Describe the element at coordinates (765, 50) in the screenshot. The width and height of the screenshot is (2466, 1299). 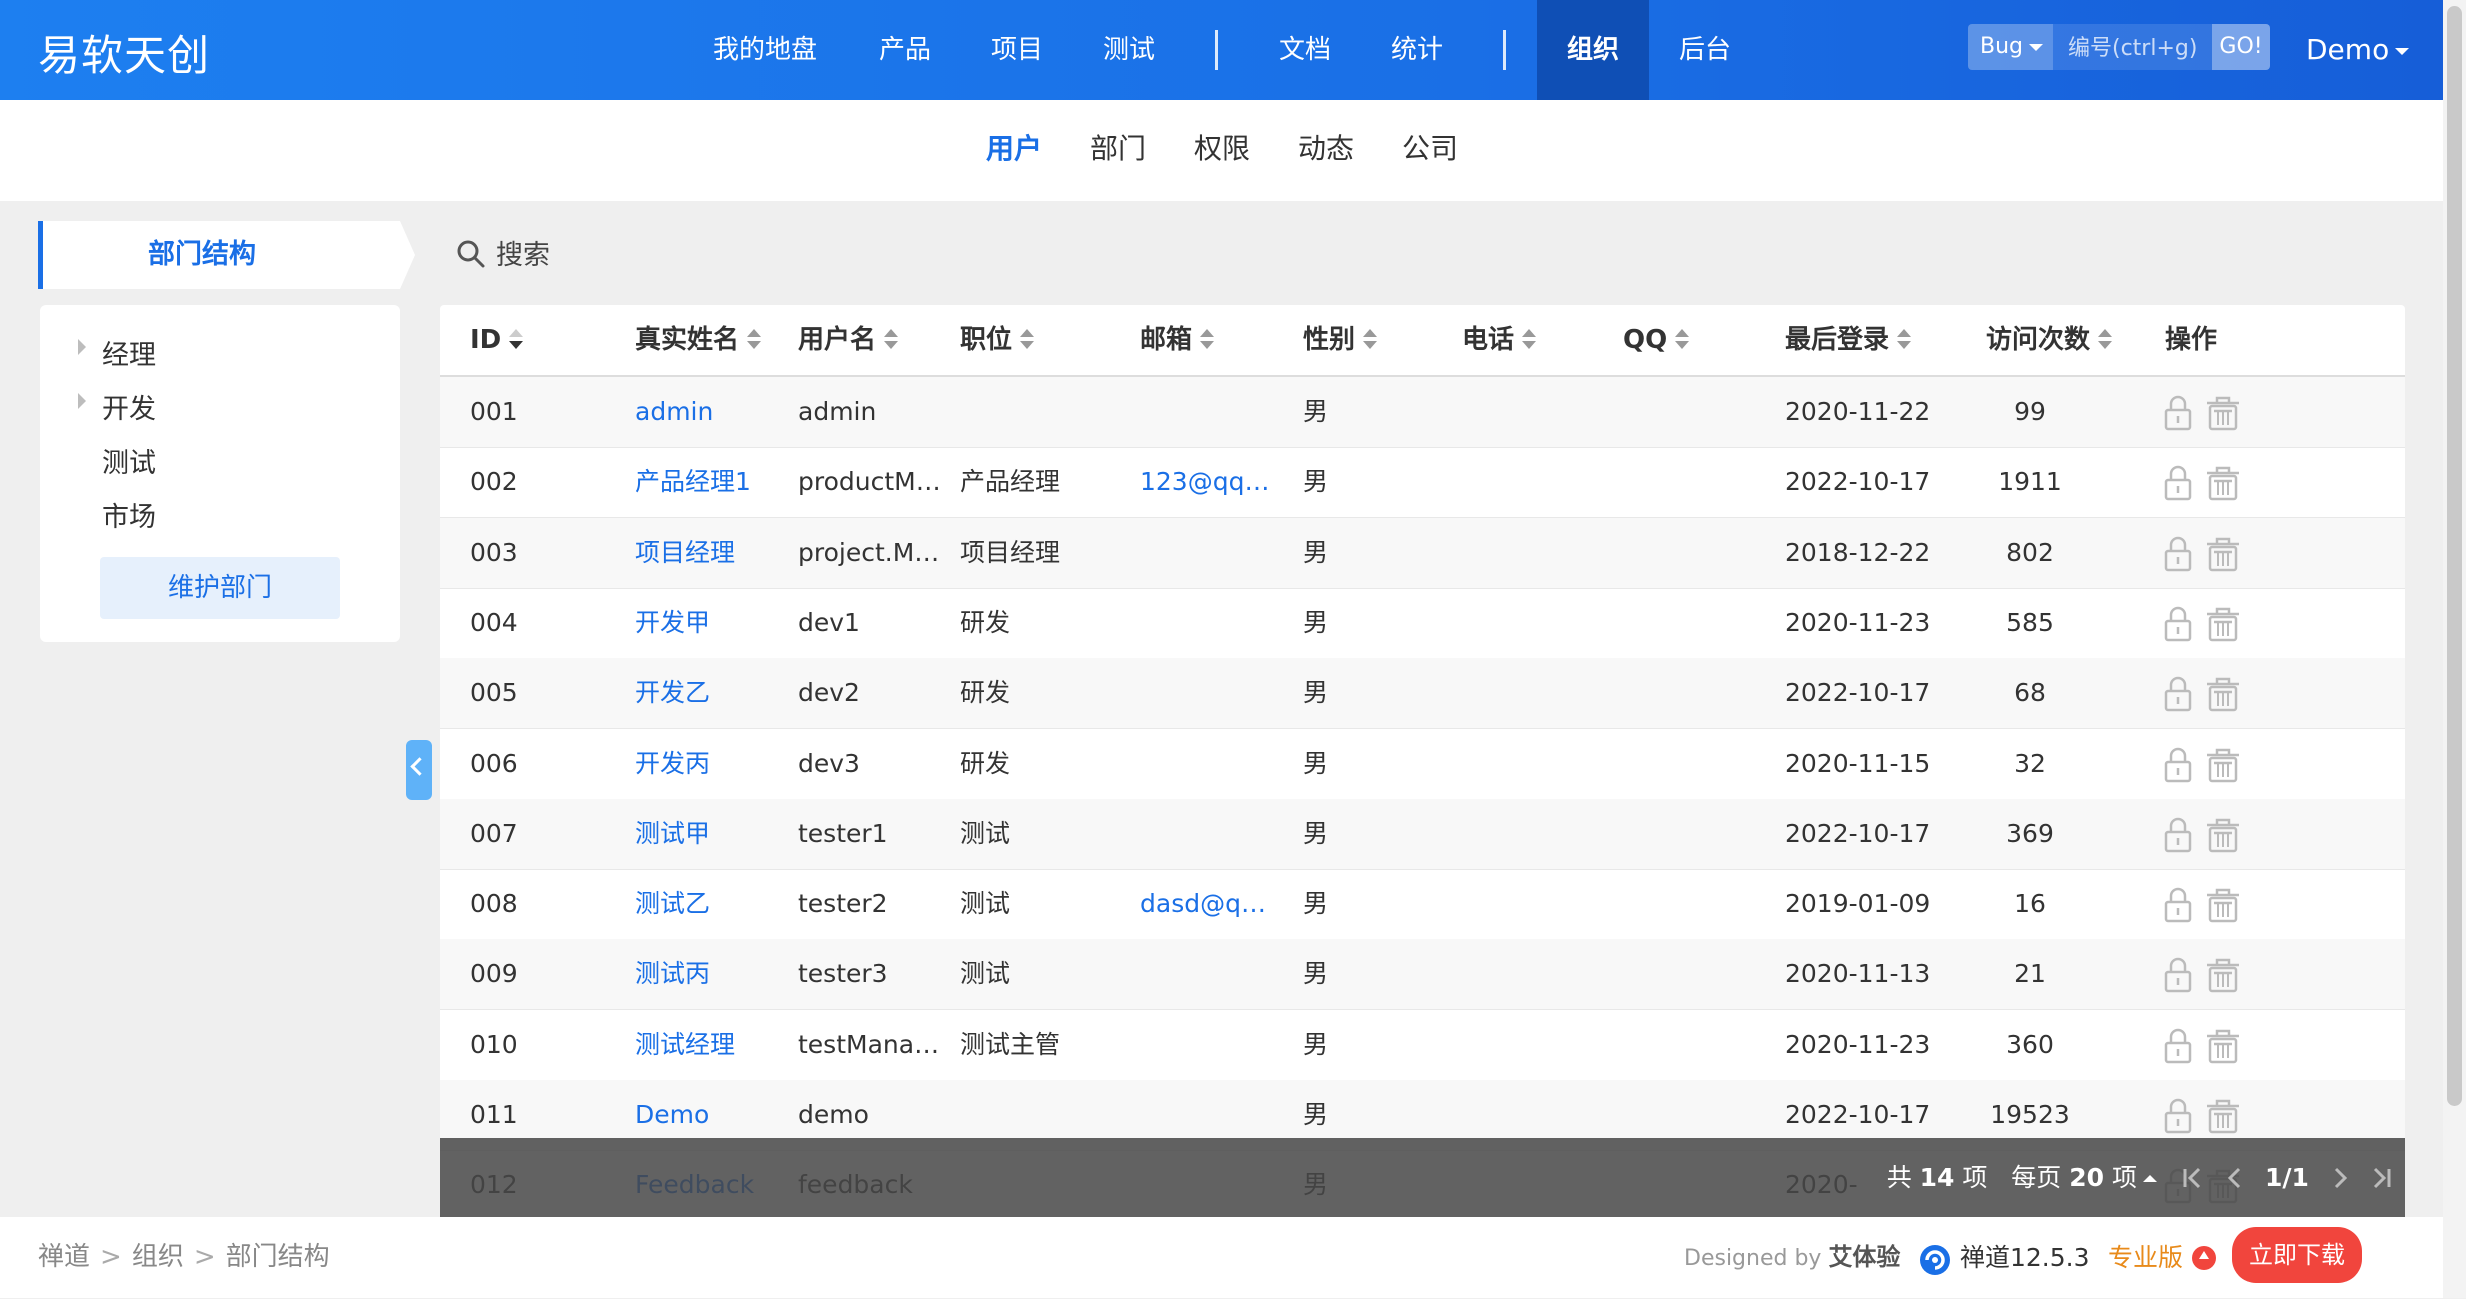
I see `nav-my: 我的地盘` at that location.